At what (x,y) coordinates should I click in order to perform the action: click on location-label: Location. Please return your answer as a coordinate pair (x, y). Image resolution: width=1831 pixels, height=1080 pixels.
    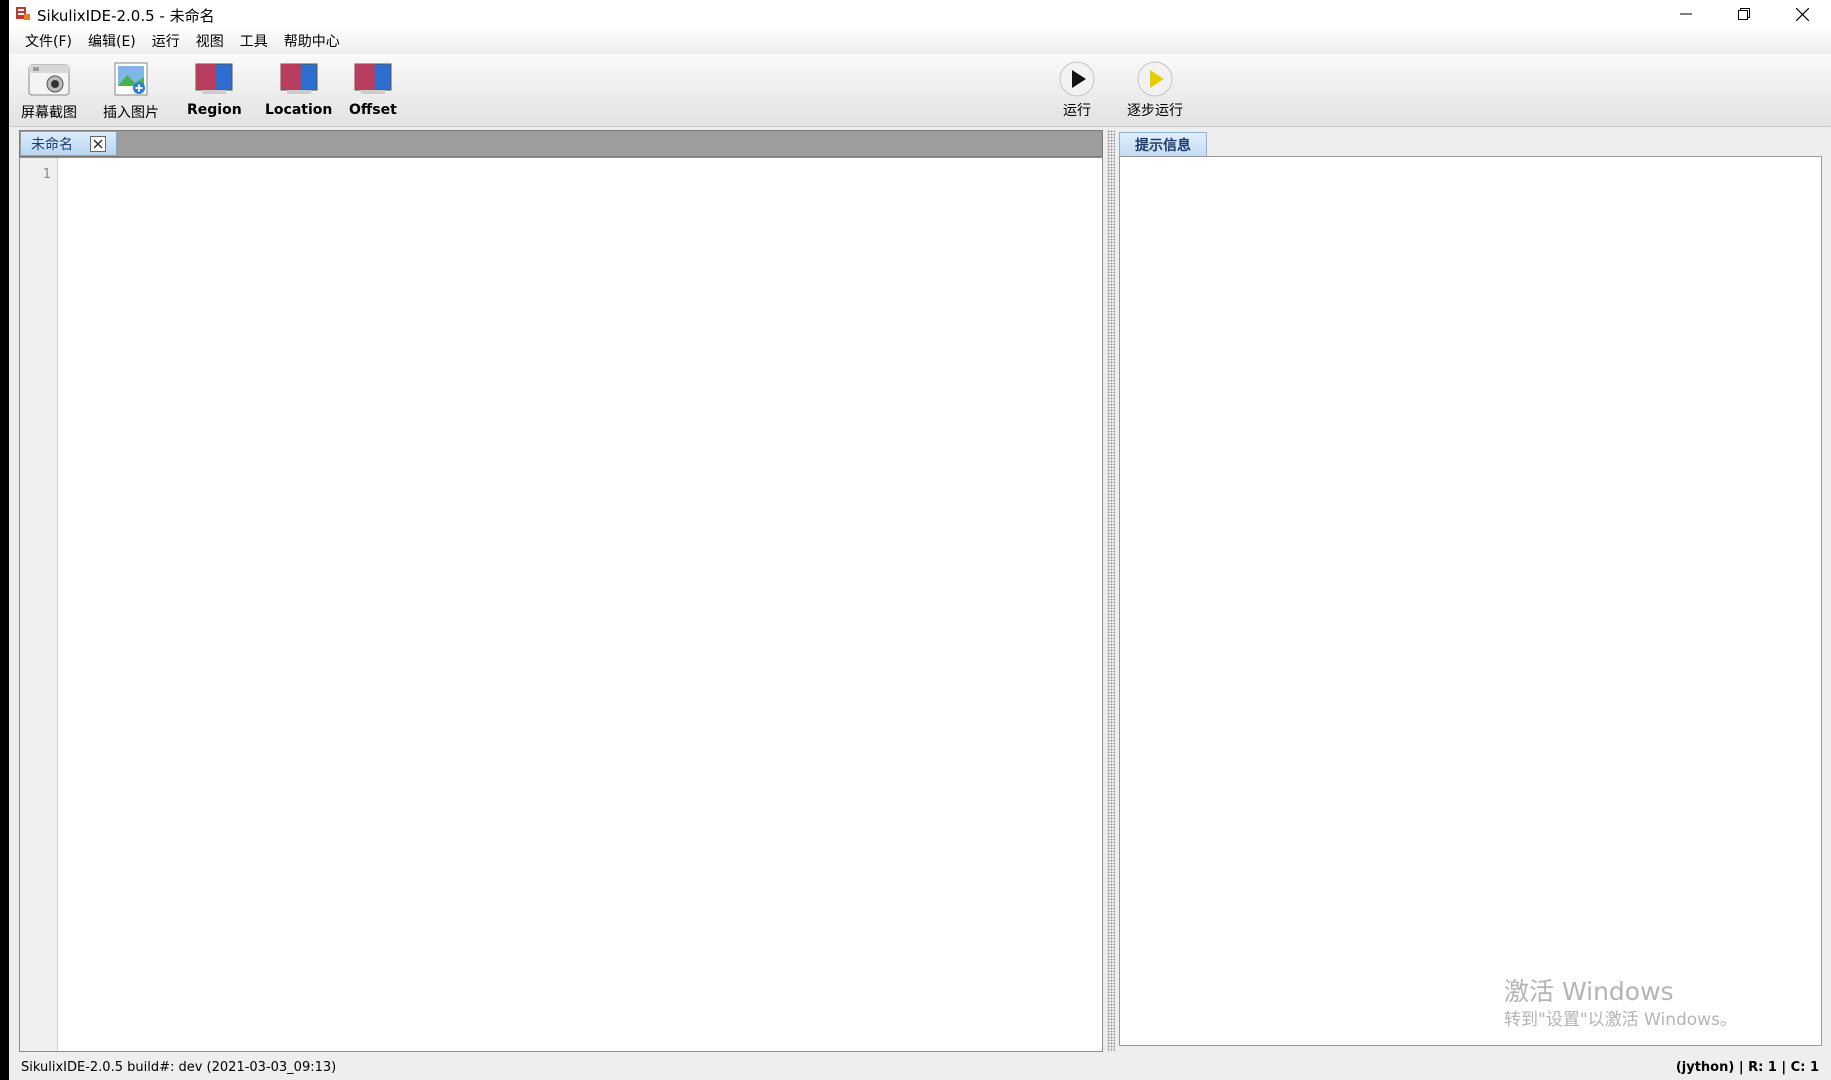
    Looking at the image, I should click on (299, 110).